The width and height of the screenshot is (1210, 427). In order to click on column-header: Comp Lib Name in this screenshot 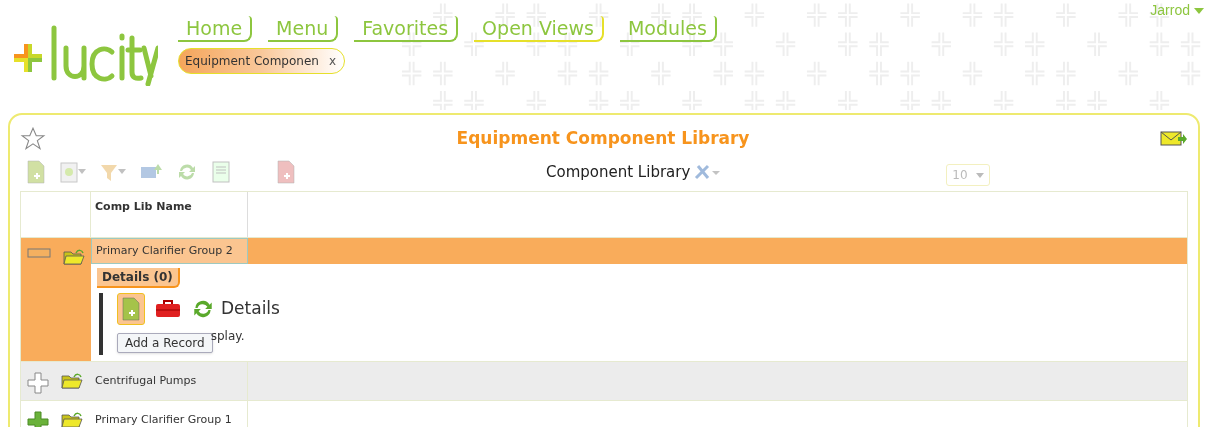, I will do `click(169, 214)`.